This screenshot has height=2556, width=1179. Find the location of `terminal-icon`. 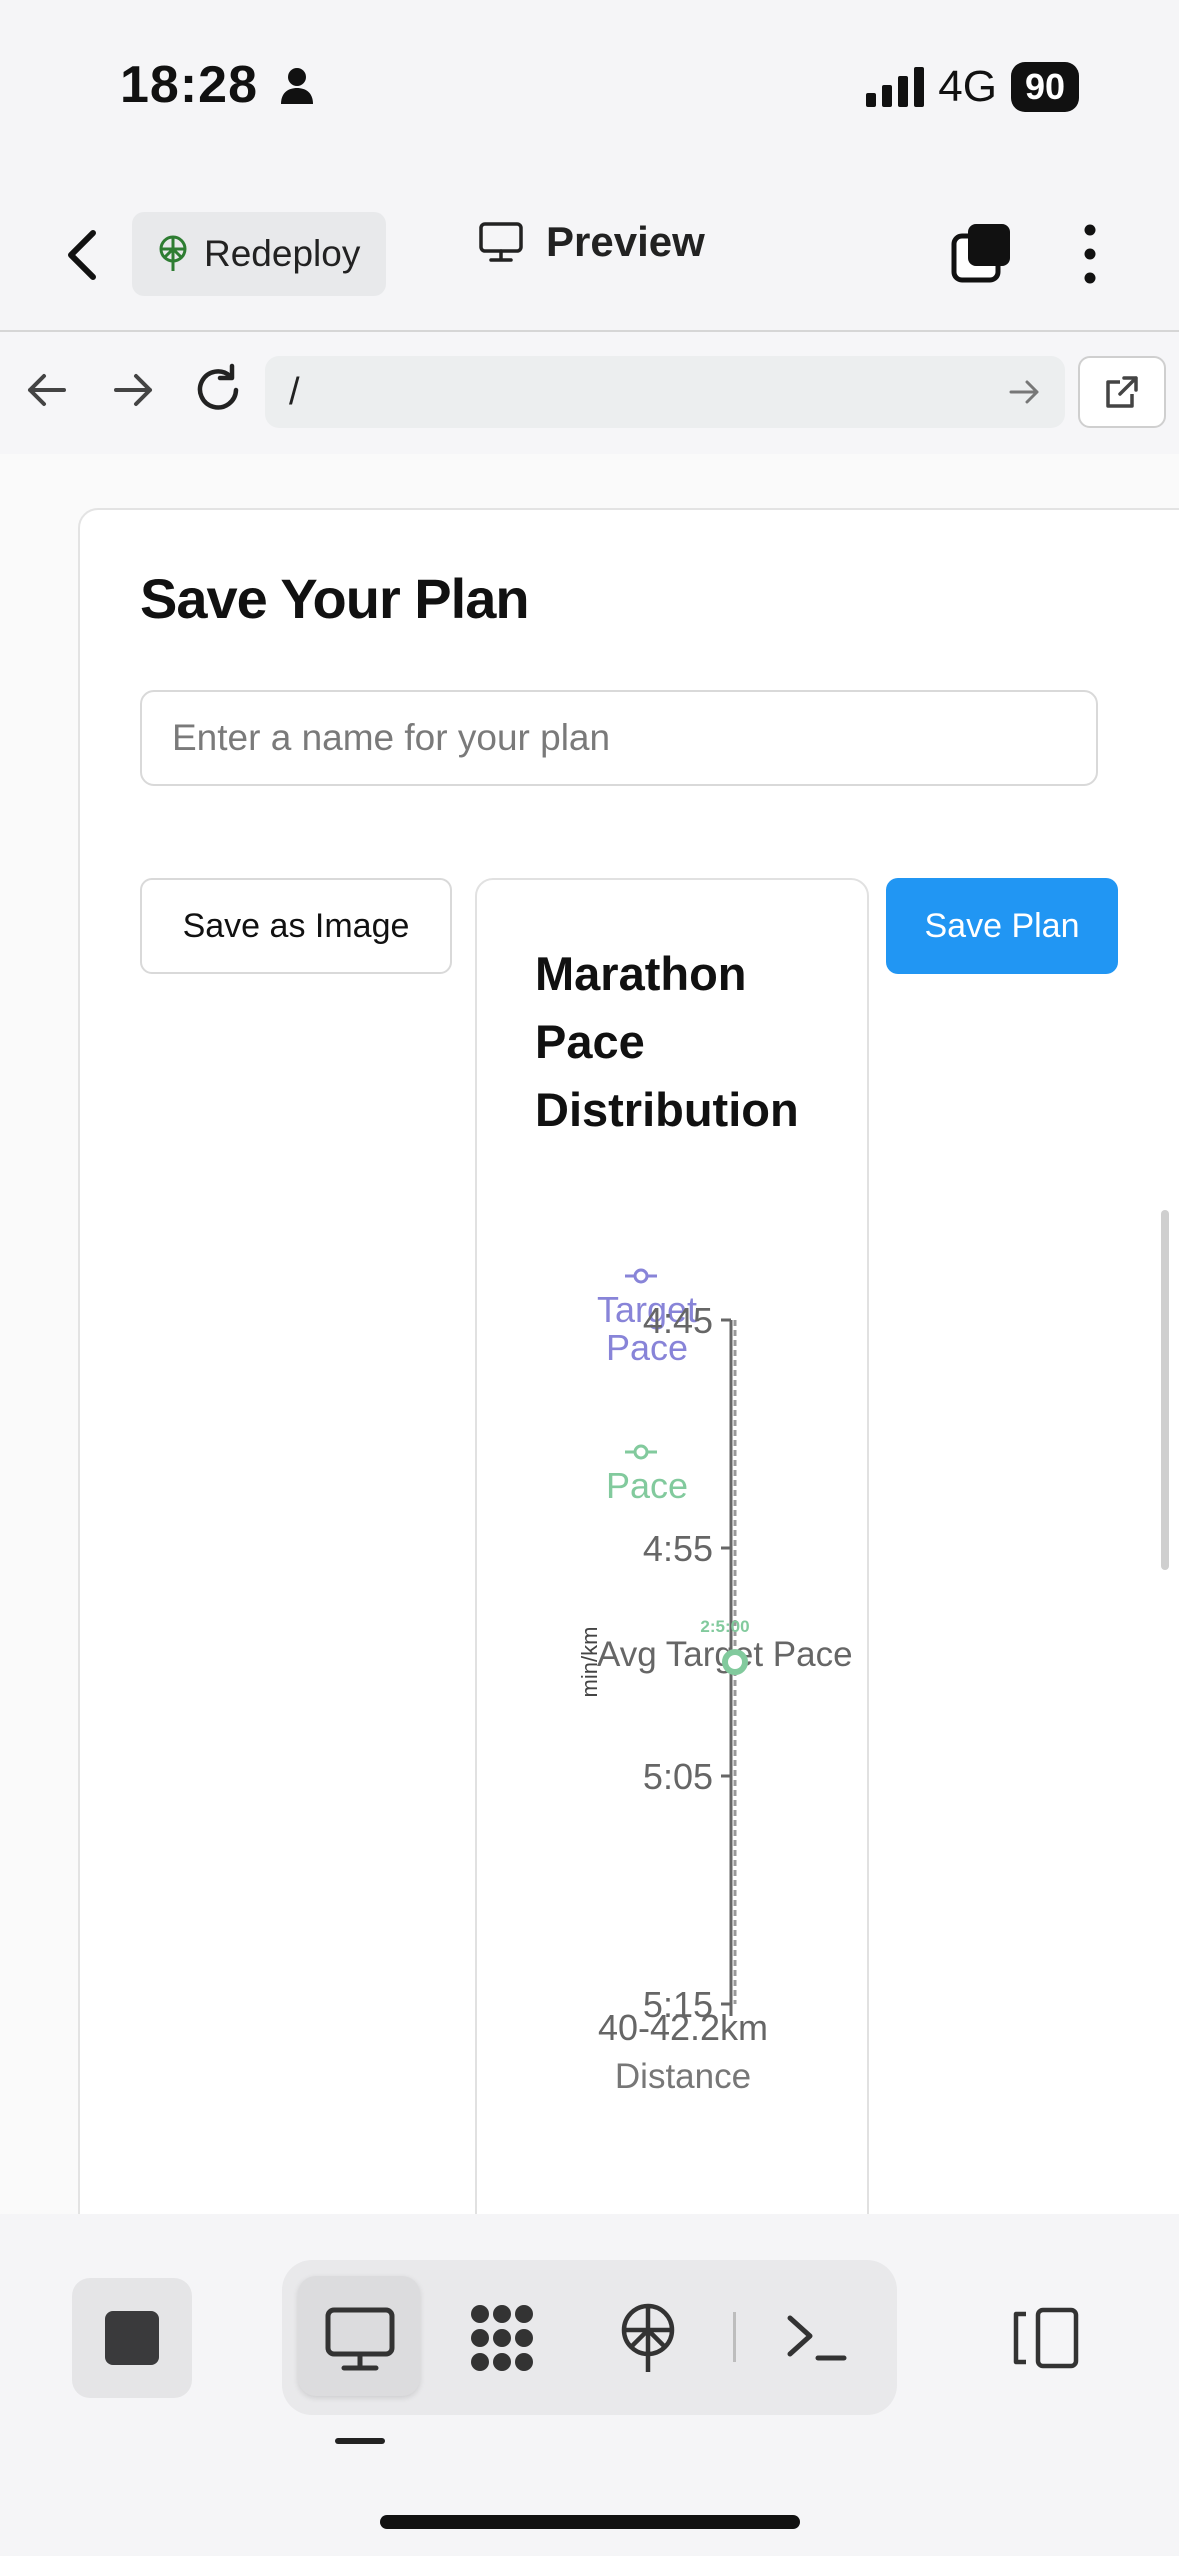

terminal-icon is located at coordinates (817, 2338).